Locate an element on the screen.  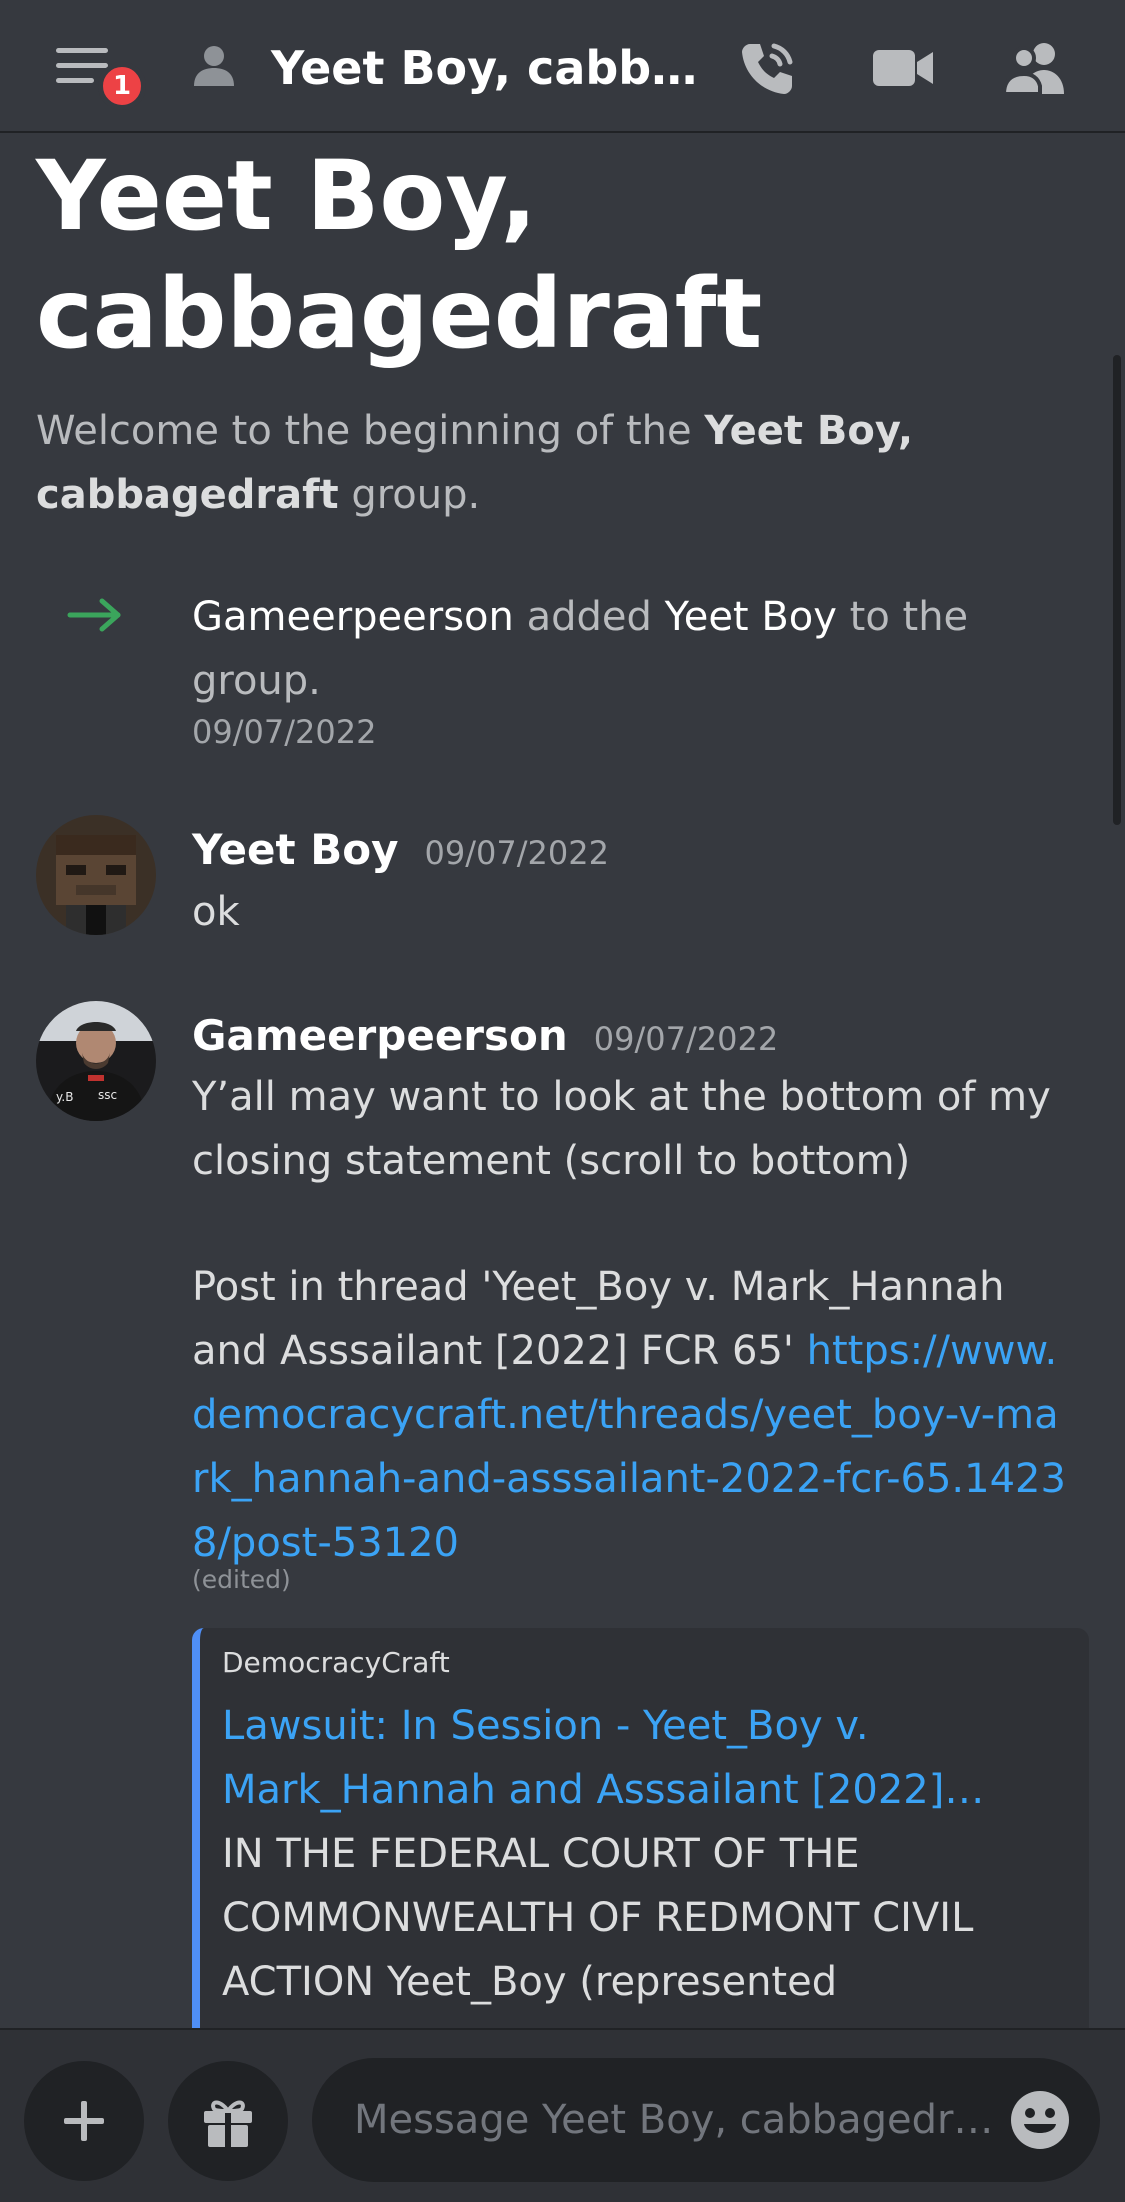
emoji-icon is located at coordinates (1040, 2120).